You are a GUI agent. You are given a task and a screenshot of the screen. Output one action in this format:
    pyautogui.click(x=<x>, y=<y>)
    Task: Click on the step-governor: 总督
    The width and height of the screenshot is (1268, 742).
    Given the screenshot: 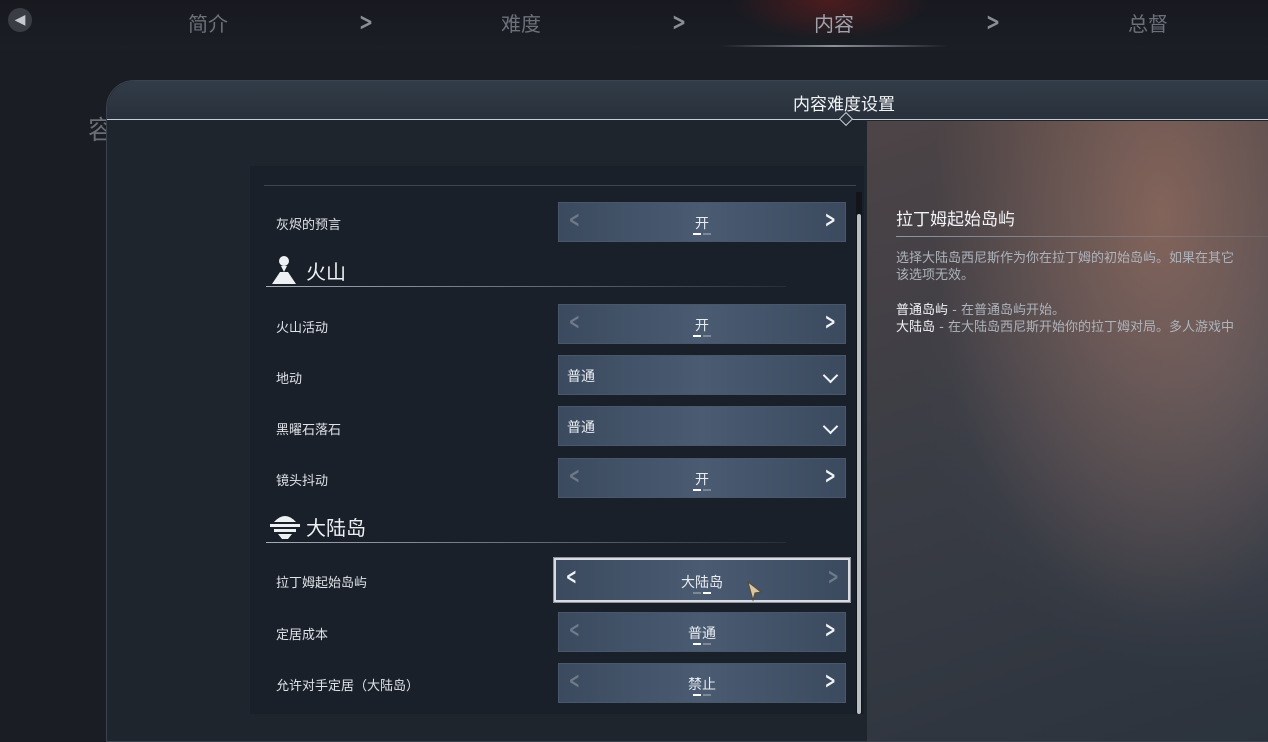 What is the action you would take?
    pyautogui.click(x=1148, y=22)
    